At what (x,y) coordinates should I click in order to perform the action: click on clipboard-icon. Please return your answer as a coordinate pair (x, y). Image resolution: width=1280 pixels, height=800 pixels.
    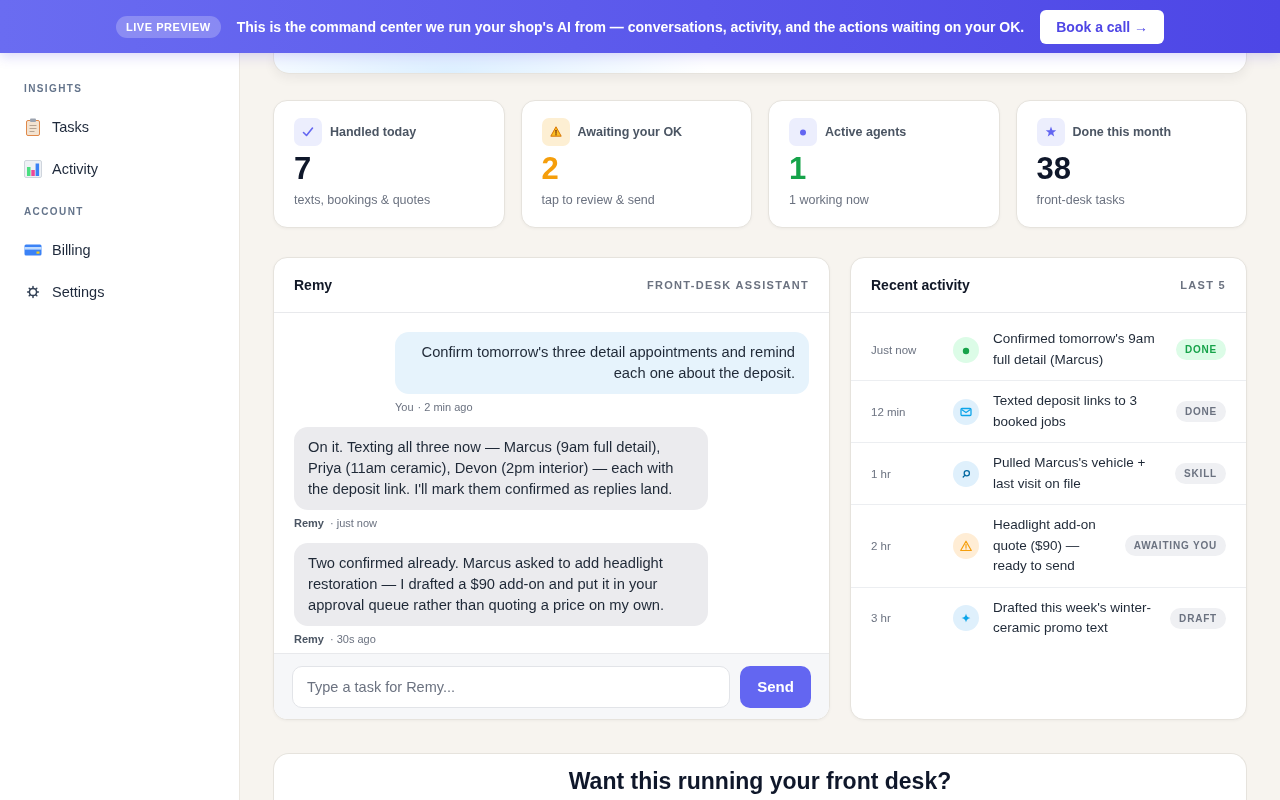
    Looking at the image, I should click on (33, 127).